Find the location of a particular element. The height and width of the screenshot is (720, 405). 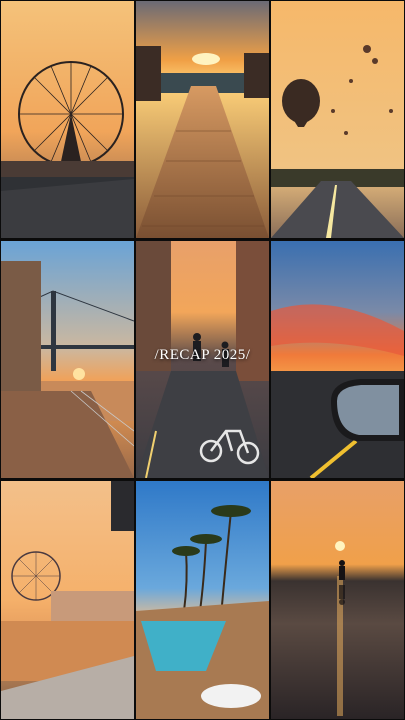

balloons-image is located at coordinates (337, 119).